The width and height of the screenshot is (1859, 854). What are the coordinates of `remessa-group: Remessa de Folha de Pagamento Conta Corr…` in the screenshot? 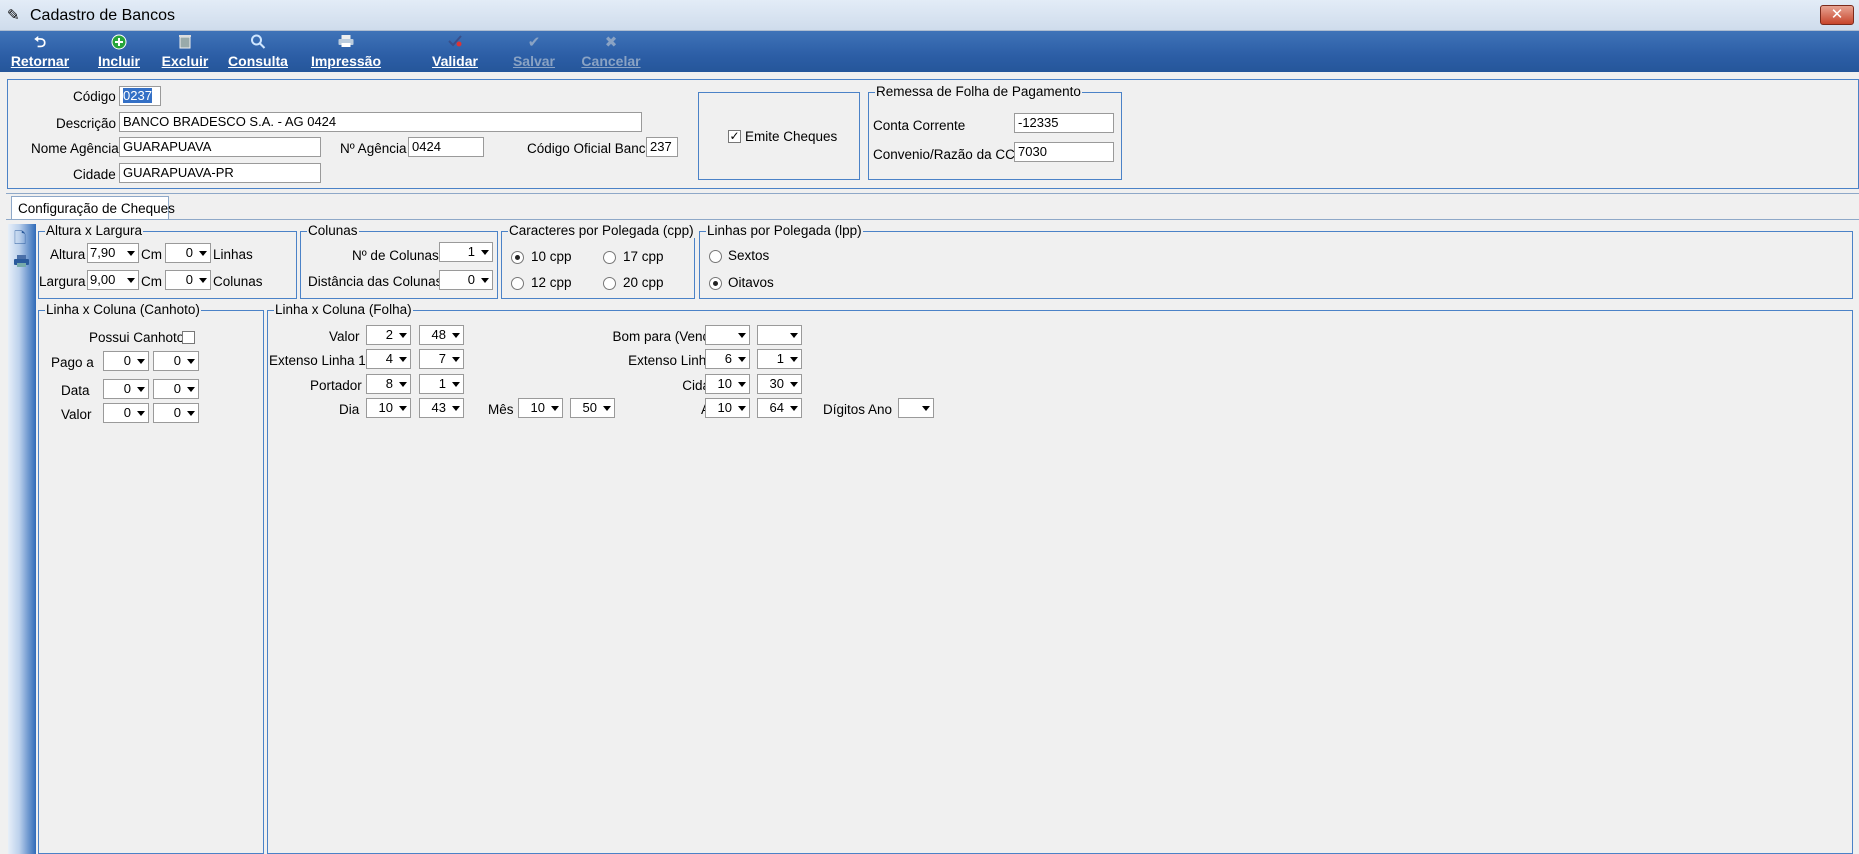 It's located at (995, 132).